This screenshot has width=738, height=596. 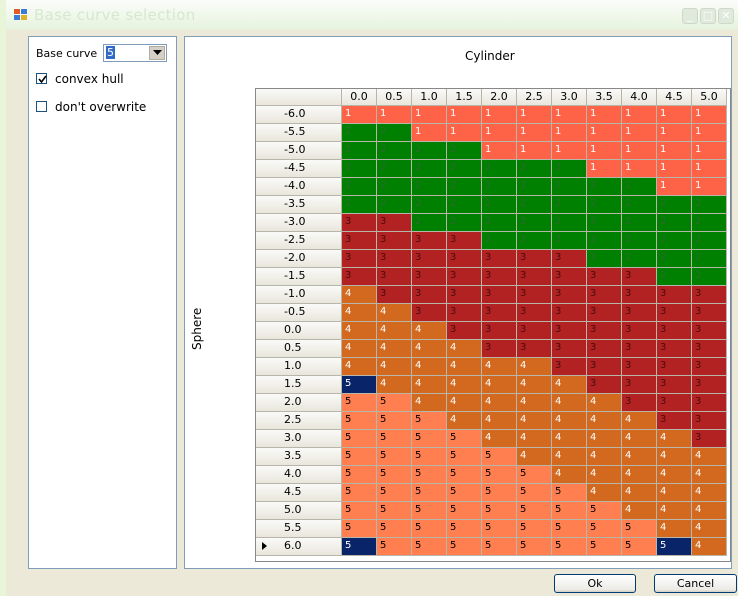 What do you see at coordinates (157, 53) in the screenshot?
I see `dropdown-arrow-button` at bounding box center [157, 53].